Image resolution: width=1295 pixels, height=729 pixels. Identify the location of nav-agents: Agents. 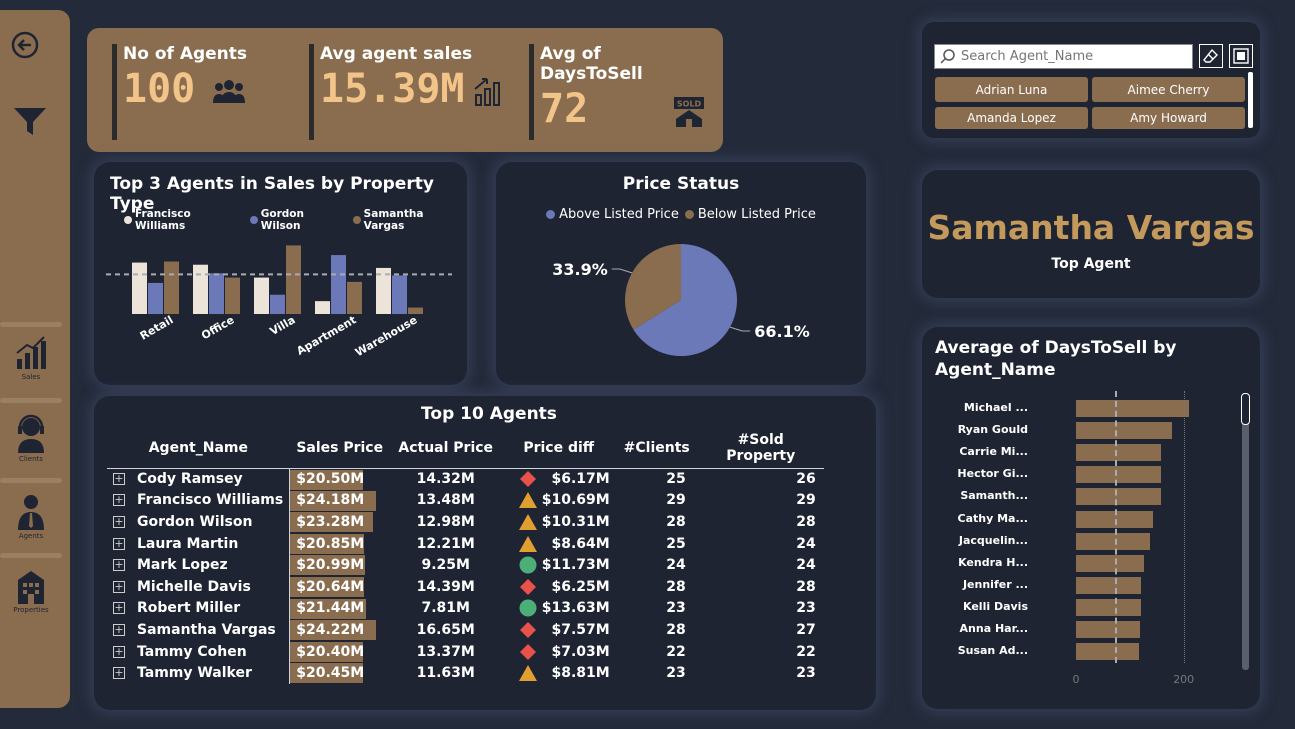
(31, 516).